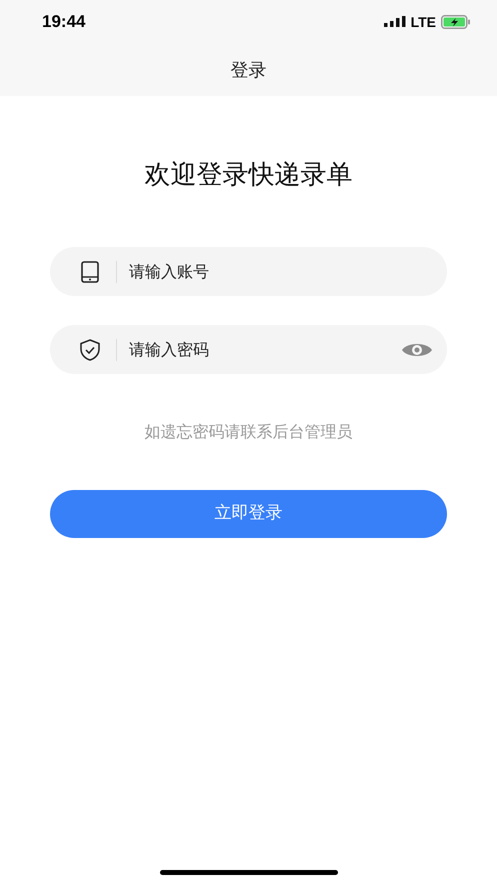 This screenshot has height=883, width=497. What do you see at coordinates (64, 22) in the screenshot?
I see `status-time: 19:44` at bounding box center [64, 22].